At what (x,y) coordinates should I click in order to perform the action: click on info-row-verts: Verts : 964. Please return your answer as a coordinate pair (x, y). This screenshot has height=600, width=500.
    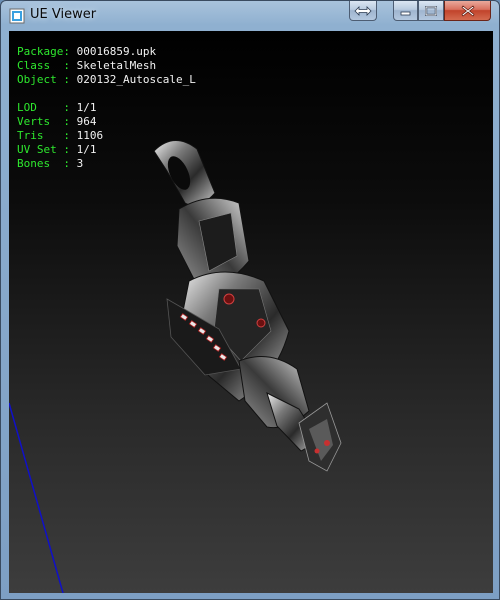
    Looking at the image, I should click on (56, 122).